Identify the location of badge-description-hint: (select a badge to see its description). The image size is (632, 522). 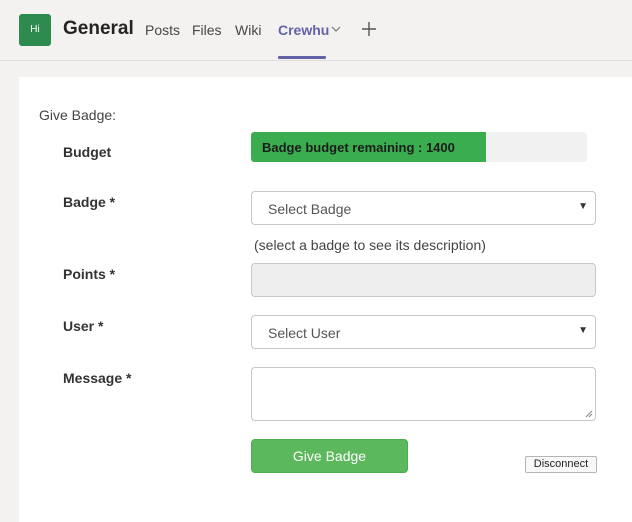
(370, 245).